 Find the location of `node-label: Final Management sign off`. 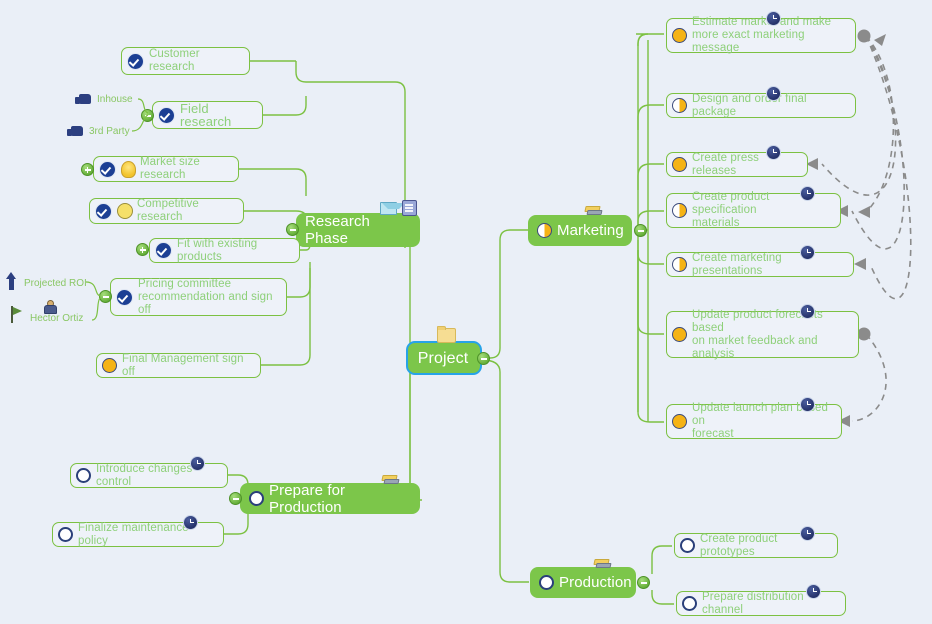

node-label: Final Management sign off is located at coordinates (183, 365).